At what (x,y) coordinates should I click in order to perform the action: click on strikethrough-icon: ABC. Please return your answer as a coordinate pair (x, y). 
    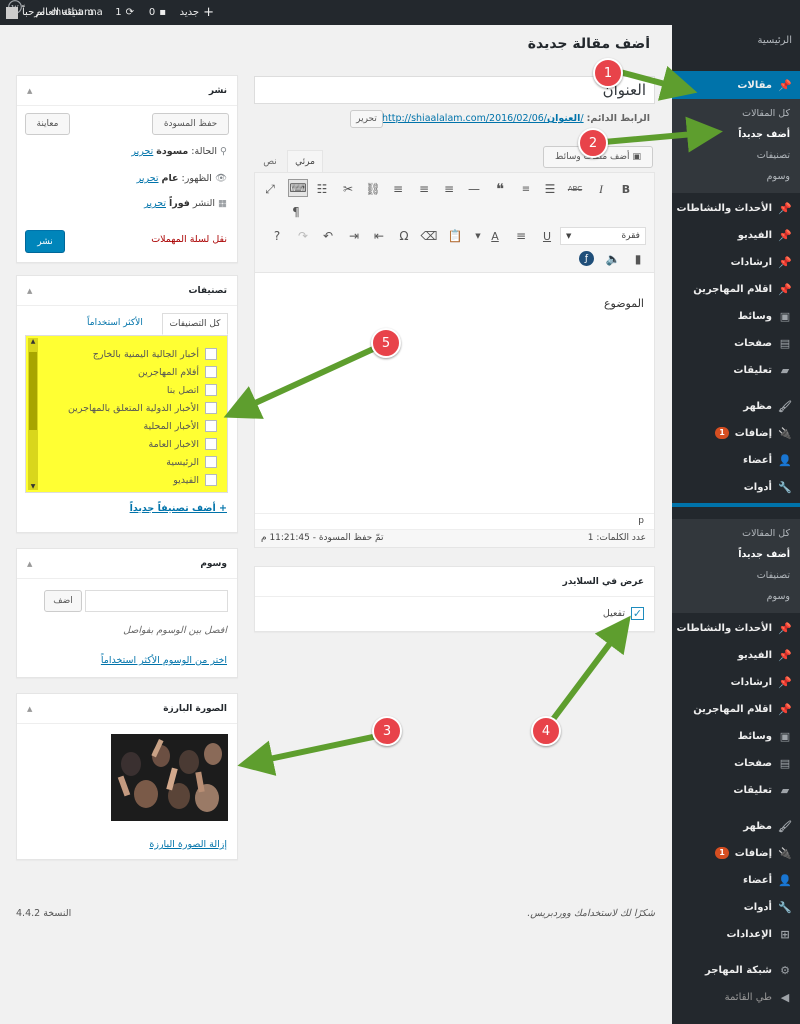
    Looking at the image, I should click on (575, 189).